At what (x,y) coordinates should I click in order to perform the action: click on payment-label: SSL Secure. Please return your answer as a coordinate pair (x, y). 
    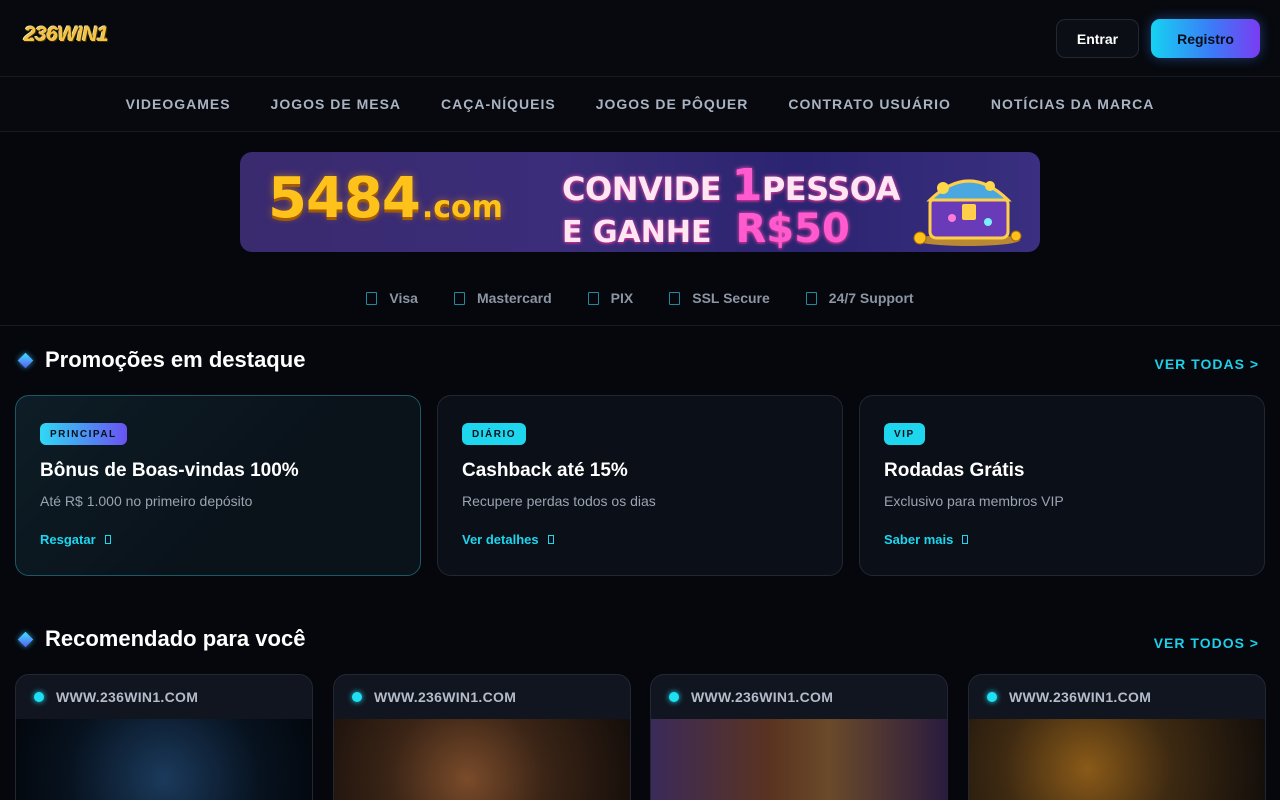
    Looking at the image, I should click on (731, 298).